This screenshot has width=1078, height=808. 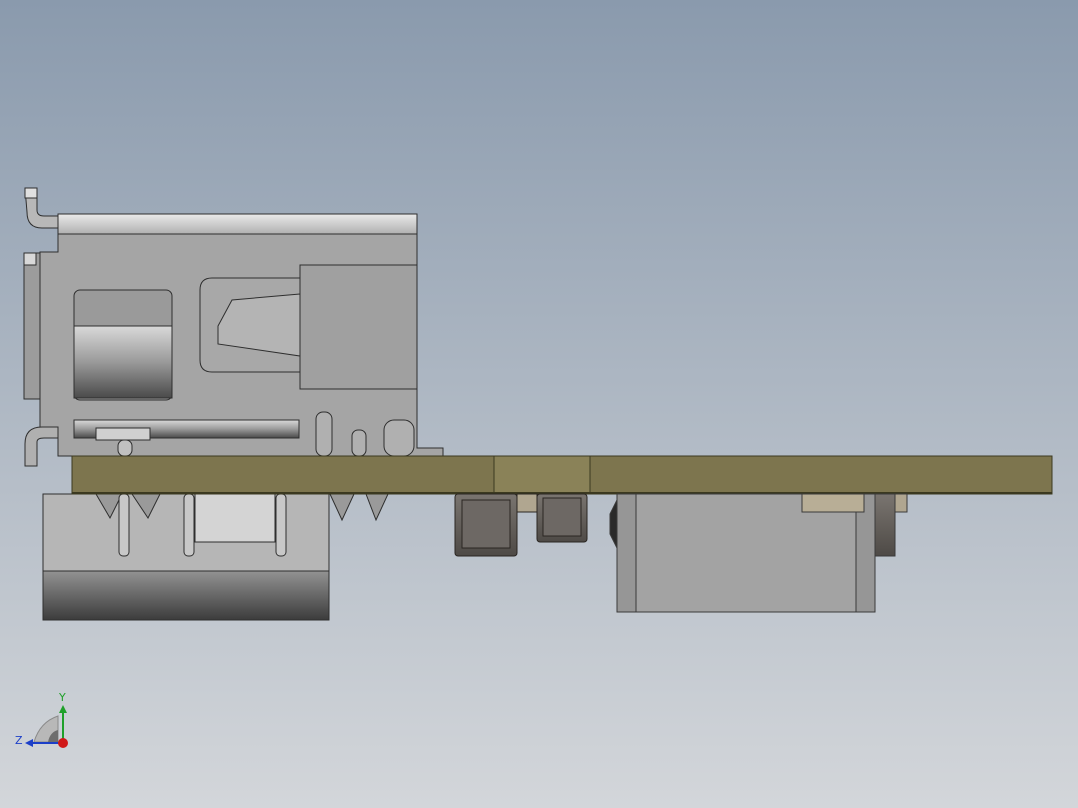 What do you see at coordinates (123, 362) in the screenshot?
I see `connector-left-window-band` at bounding box center [123, 362].